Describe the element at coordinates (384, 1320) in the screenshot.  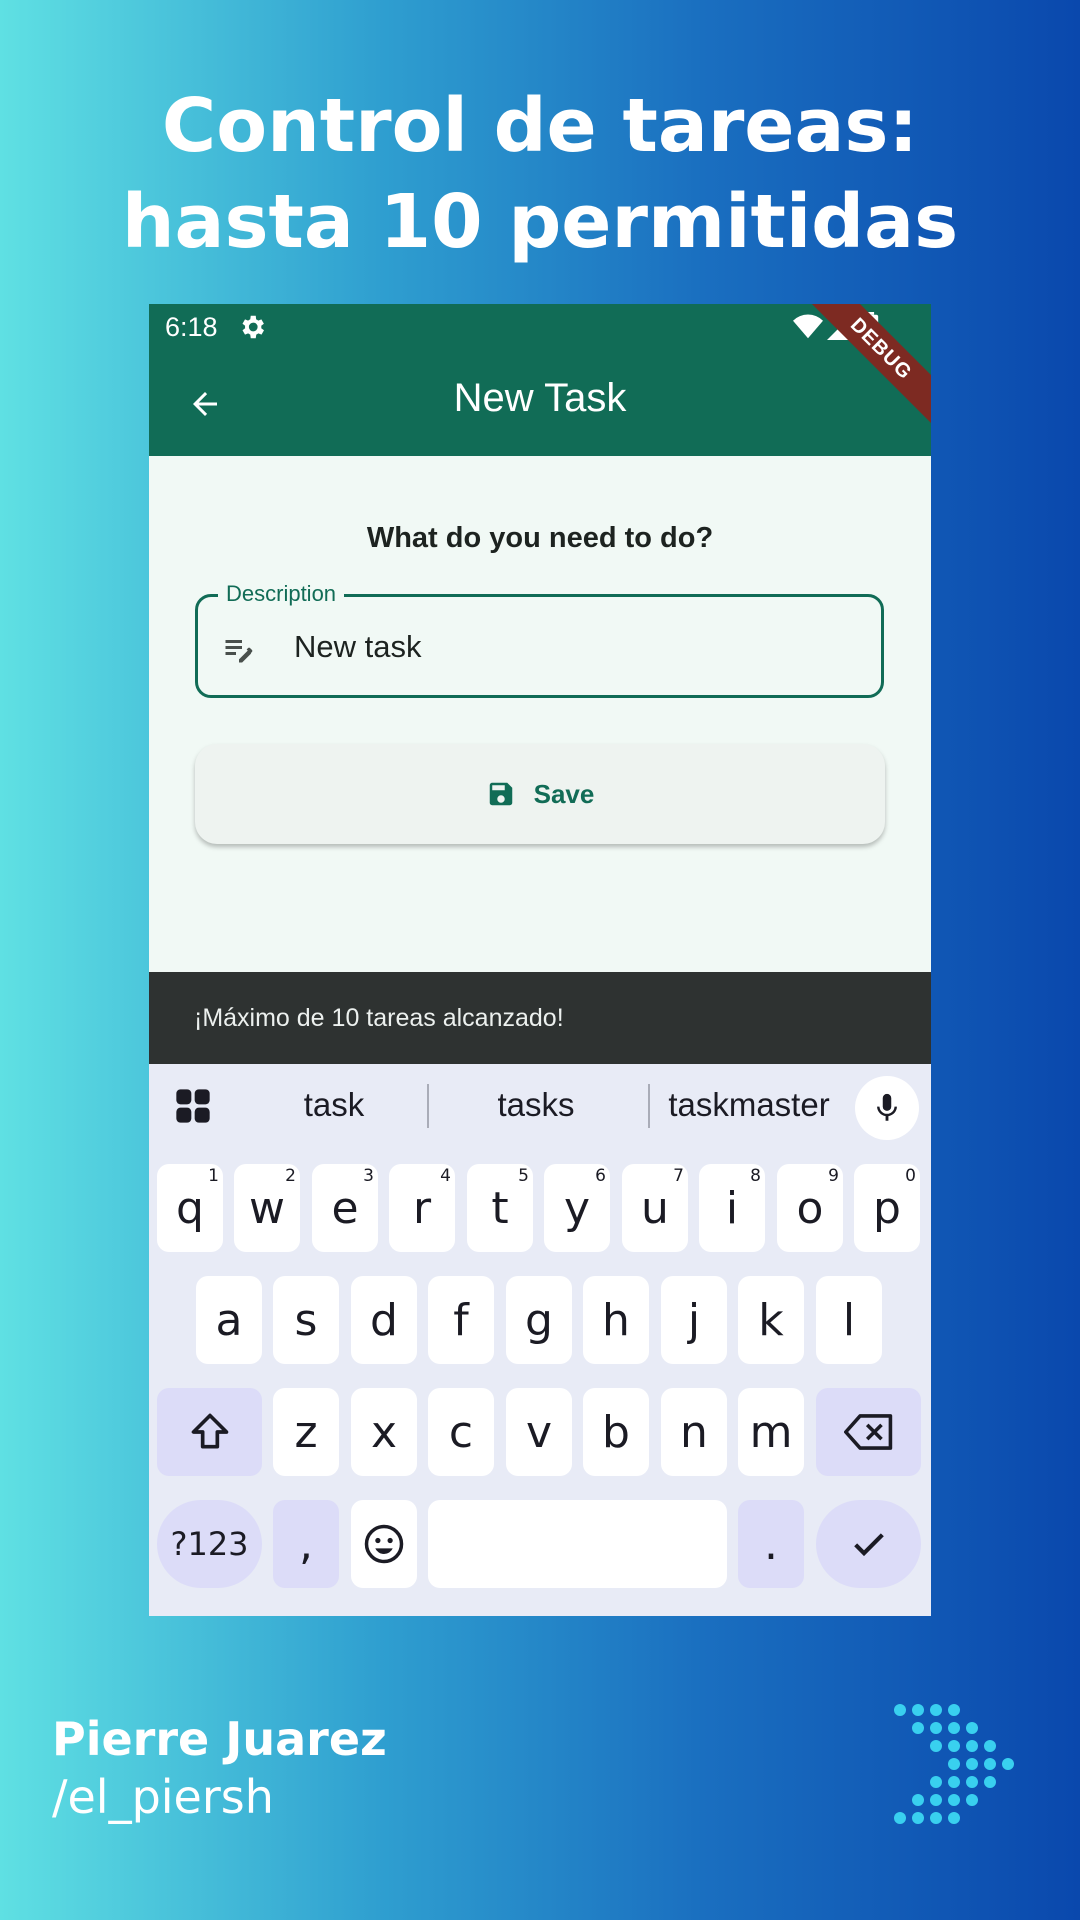
I see `key-d: d` at that location.